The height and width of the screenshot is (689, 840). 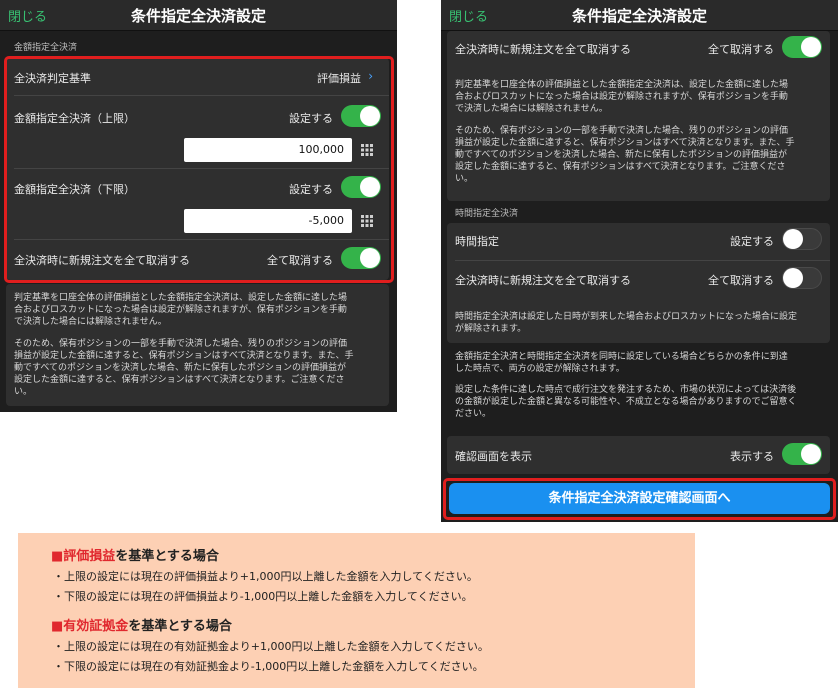 I want to click on confirm-display-card: 確認画面を表示 表示する, so click(x=638, y=455).